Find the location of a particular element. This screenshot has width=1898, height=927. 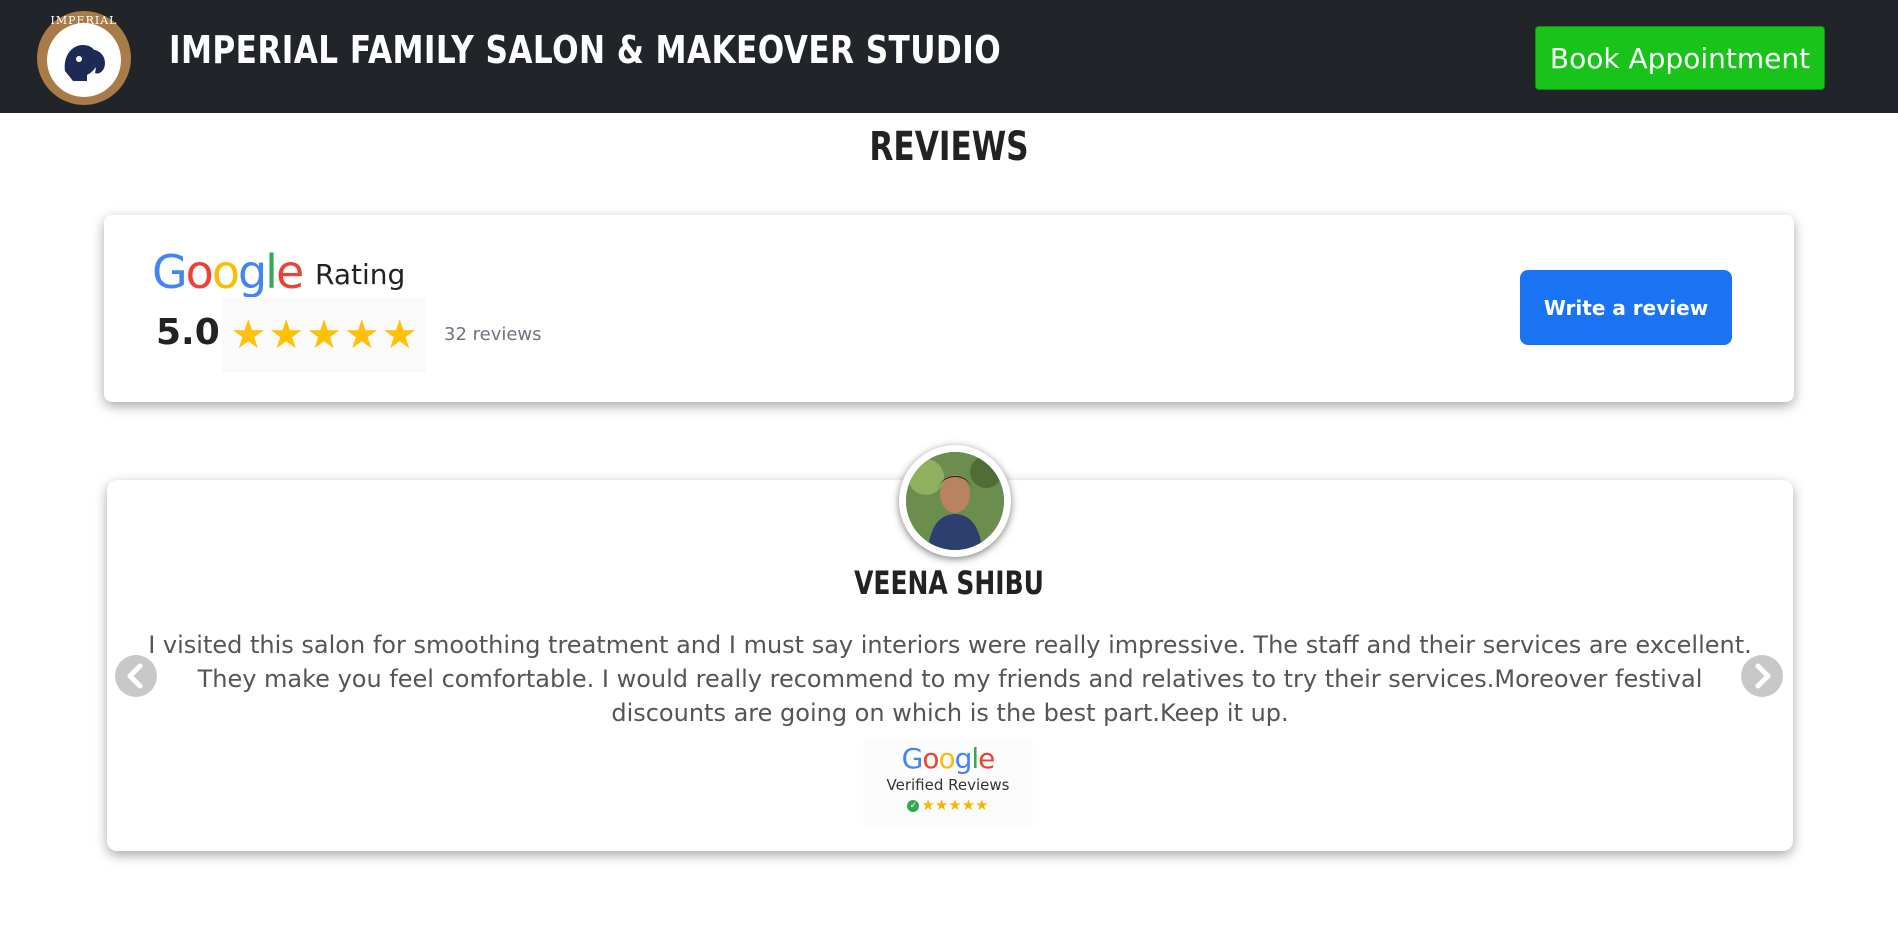

rating-label: Rating is located at coordinates (360, 274).